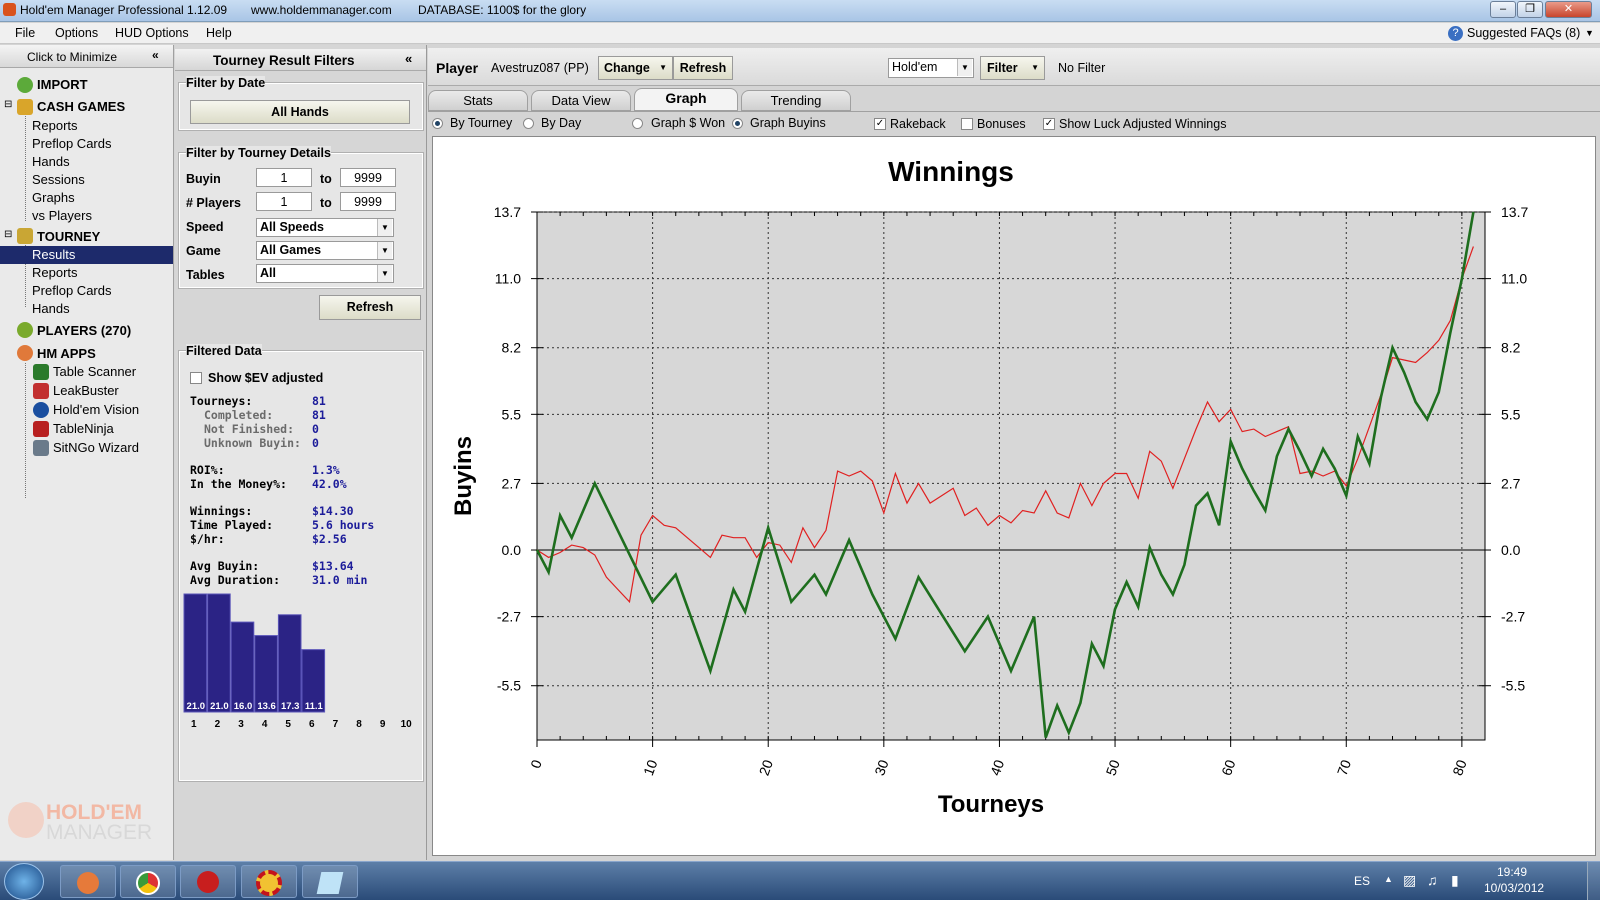 The width and height of the screenshot is (1600, 900). What do you see at coordinates (268, 273) in the screenshot?
I see `tables-value: All` at bounding box center [268, 273].